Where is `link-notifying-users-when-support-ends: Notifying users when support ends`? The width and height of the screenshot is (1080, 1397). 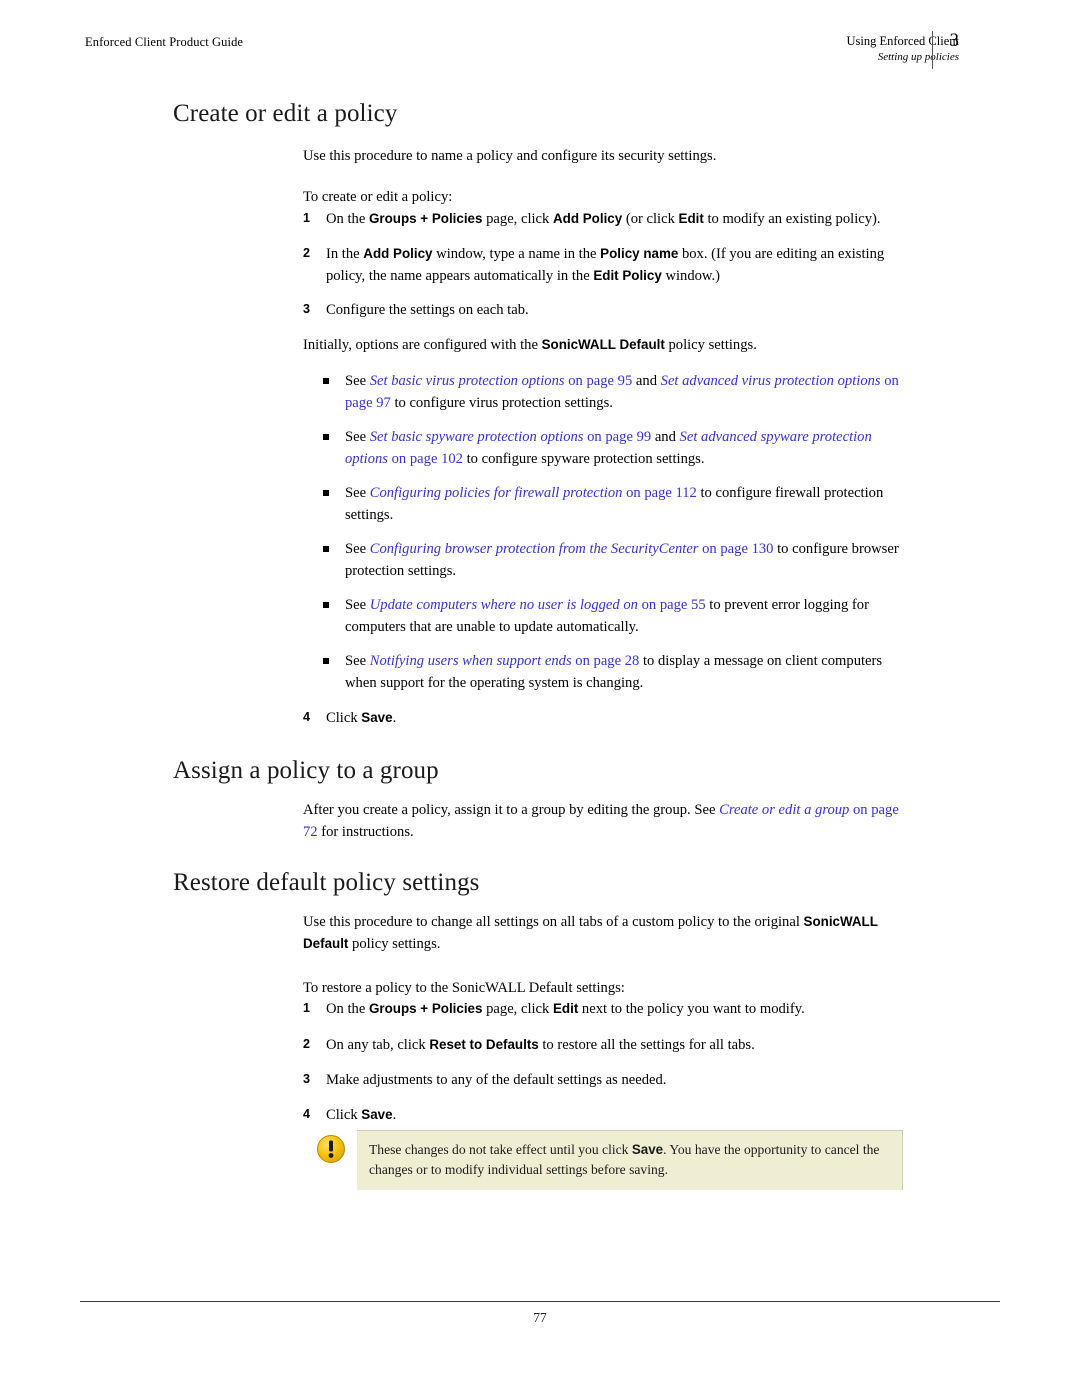
link-notifying-users-when-support-ends: Notifying users when support ends is located at coordinates (471, 661).